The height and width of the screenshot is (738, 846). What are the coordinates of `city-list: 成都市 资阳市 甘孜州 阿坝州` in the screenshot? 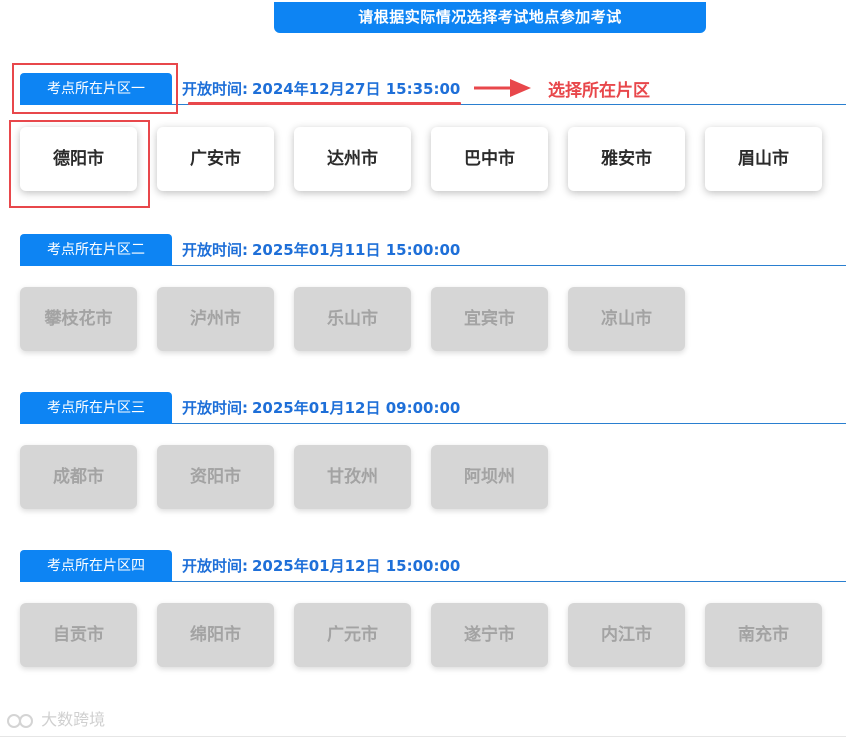 It's located at (423, 478).